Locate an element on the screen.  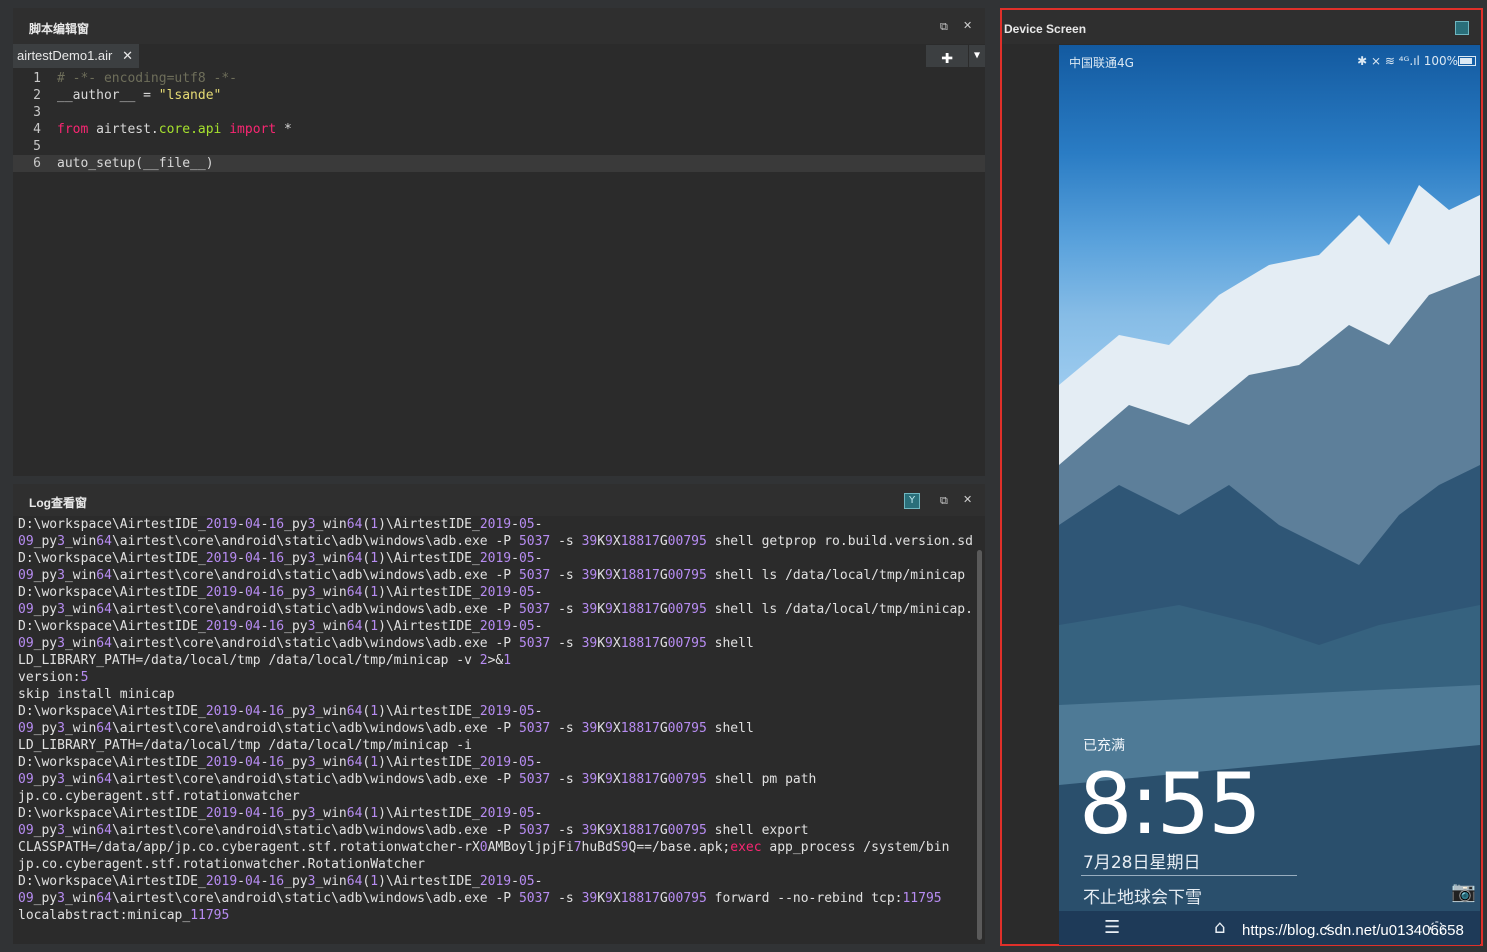
log-token: localabstract:minicap_ is located at coordinates (104, 915).